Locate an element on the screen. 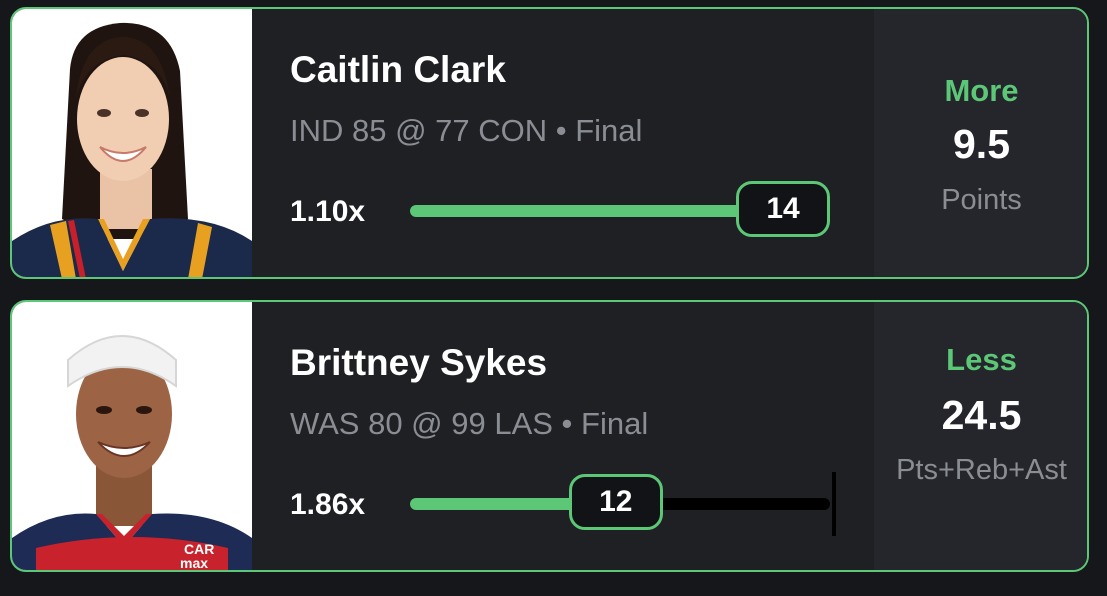 Image resolution: width=1107 pixels, height=596 pixels. current-stat-badge: 14 is located at coordinates (783, 209).